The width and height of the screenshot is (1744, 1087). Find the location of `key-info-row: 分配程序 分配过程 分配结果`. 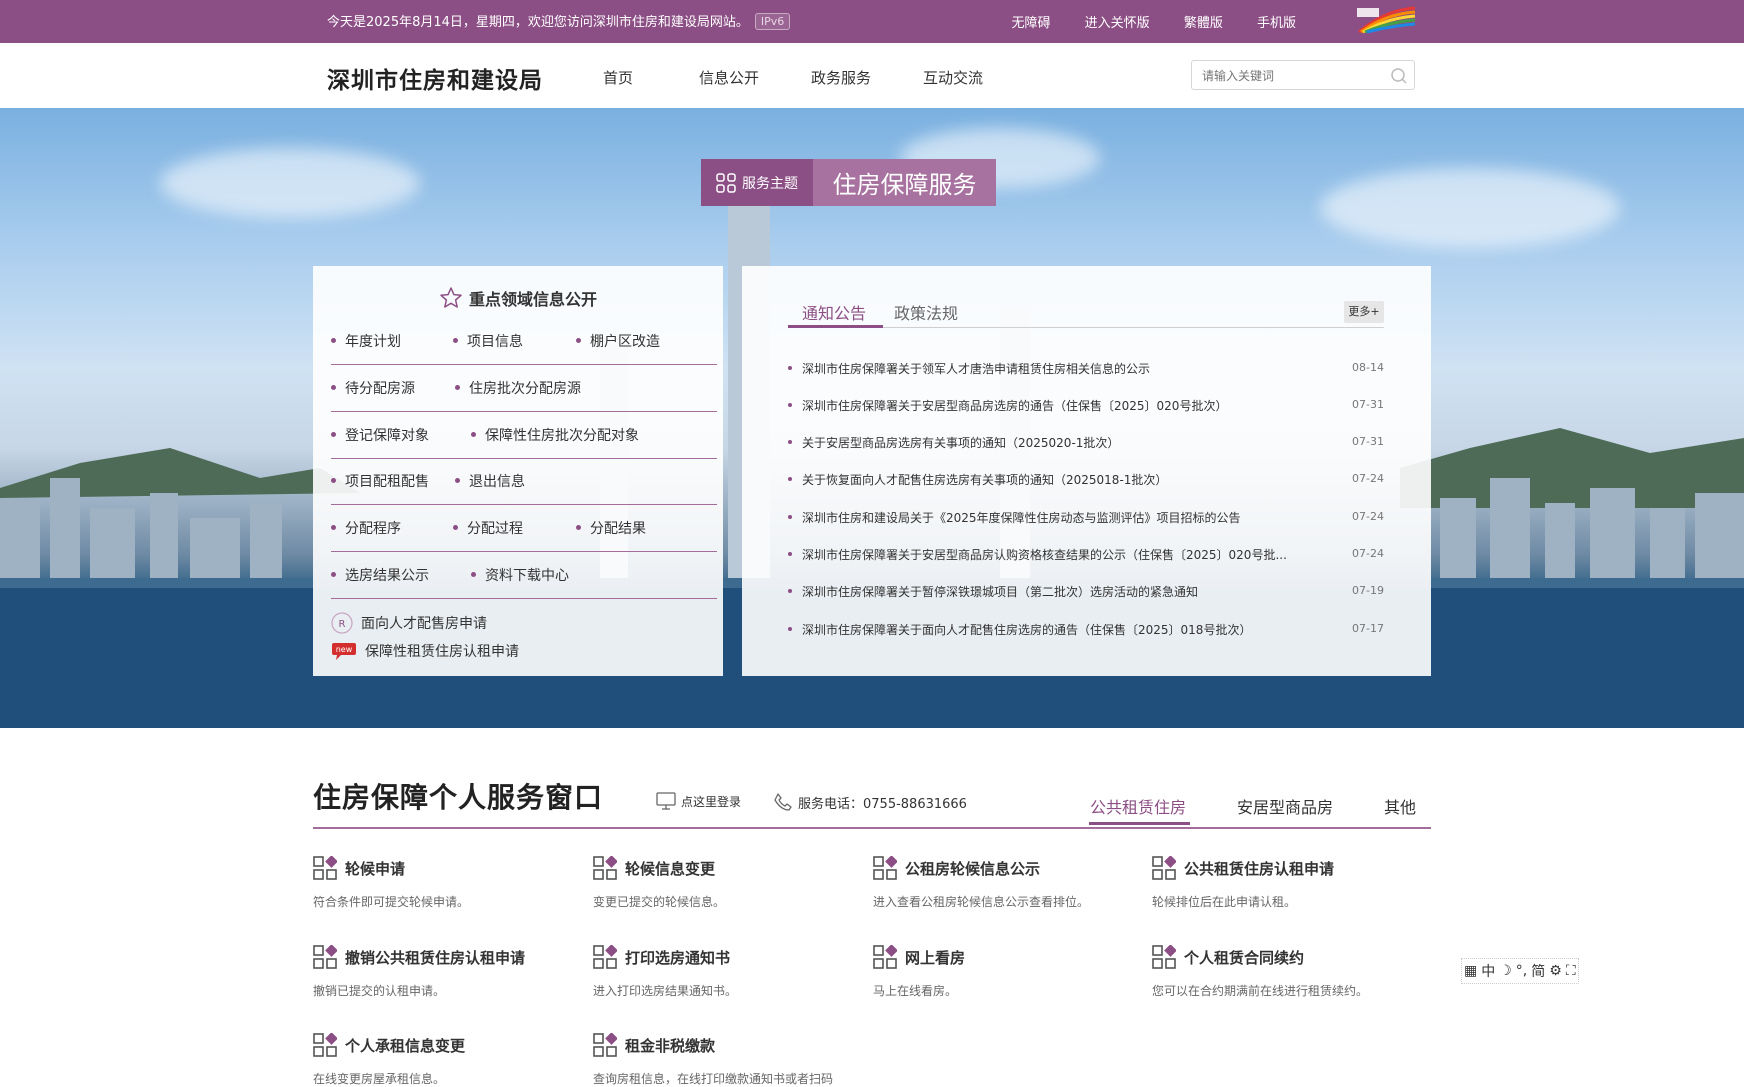

key-info-row: 分配程序 分配过程 分配结果 is located at coordinates (524, 528).